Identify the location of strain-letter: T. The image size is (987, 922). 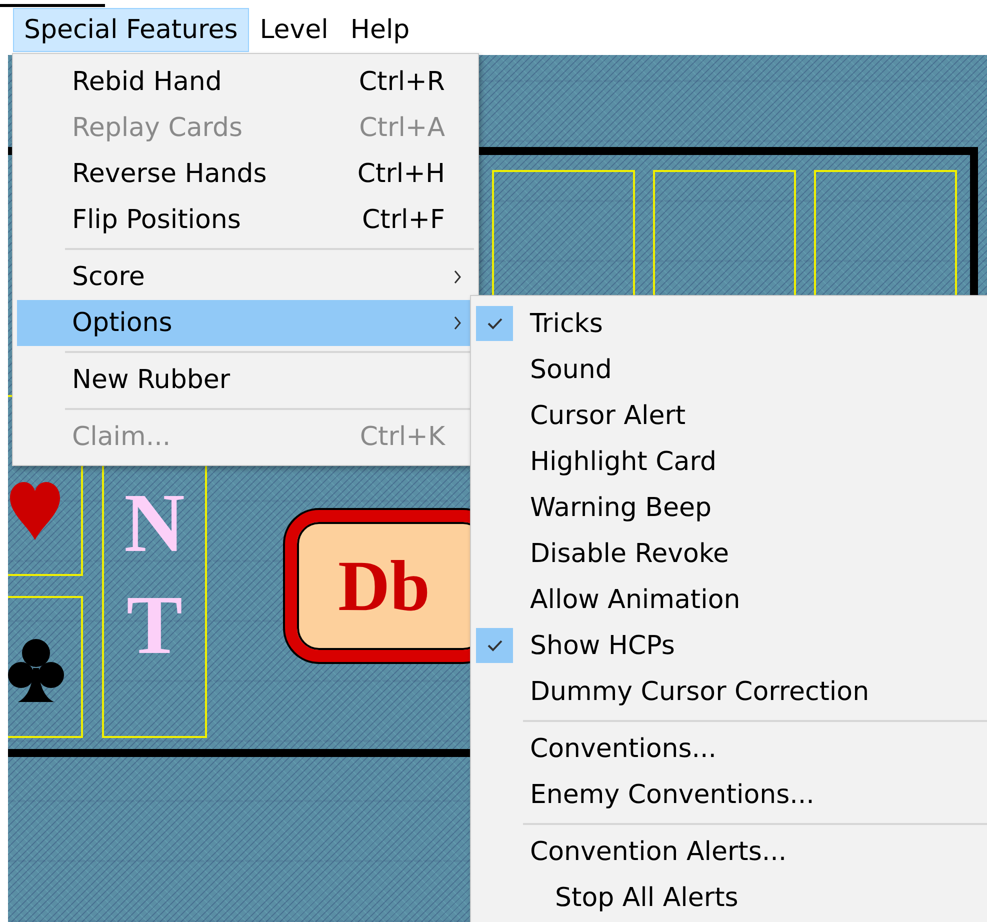
(154, 626).